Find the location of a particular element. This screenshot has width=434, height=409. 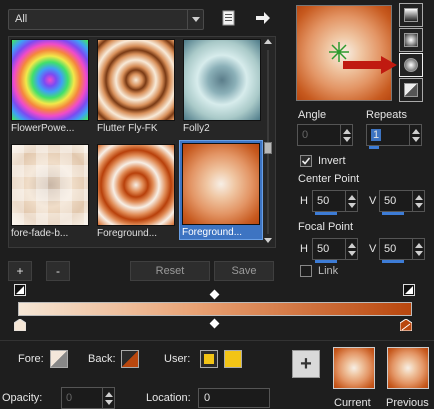

invert-label: Invert is located at coordinates (332, 161).